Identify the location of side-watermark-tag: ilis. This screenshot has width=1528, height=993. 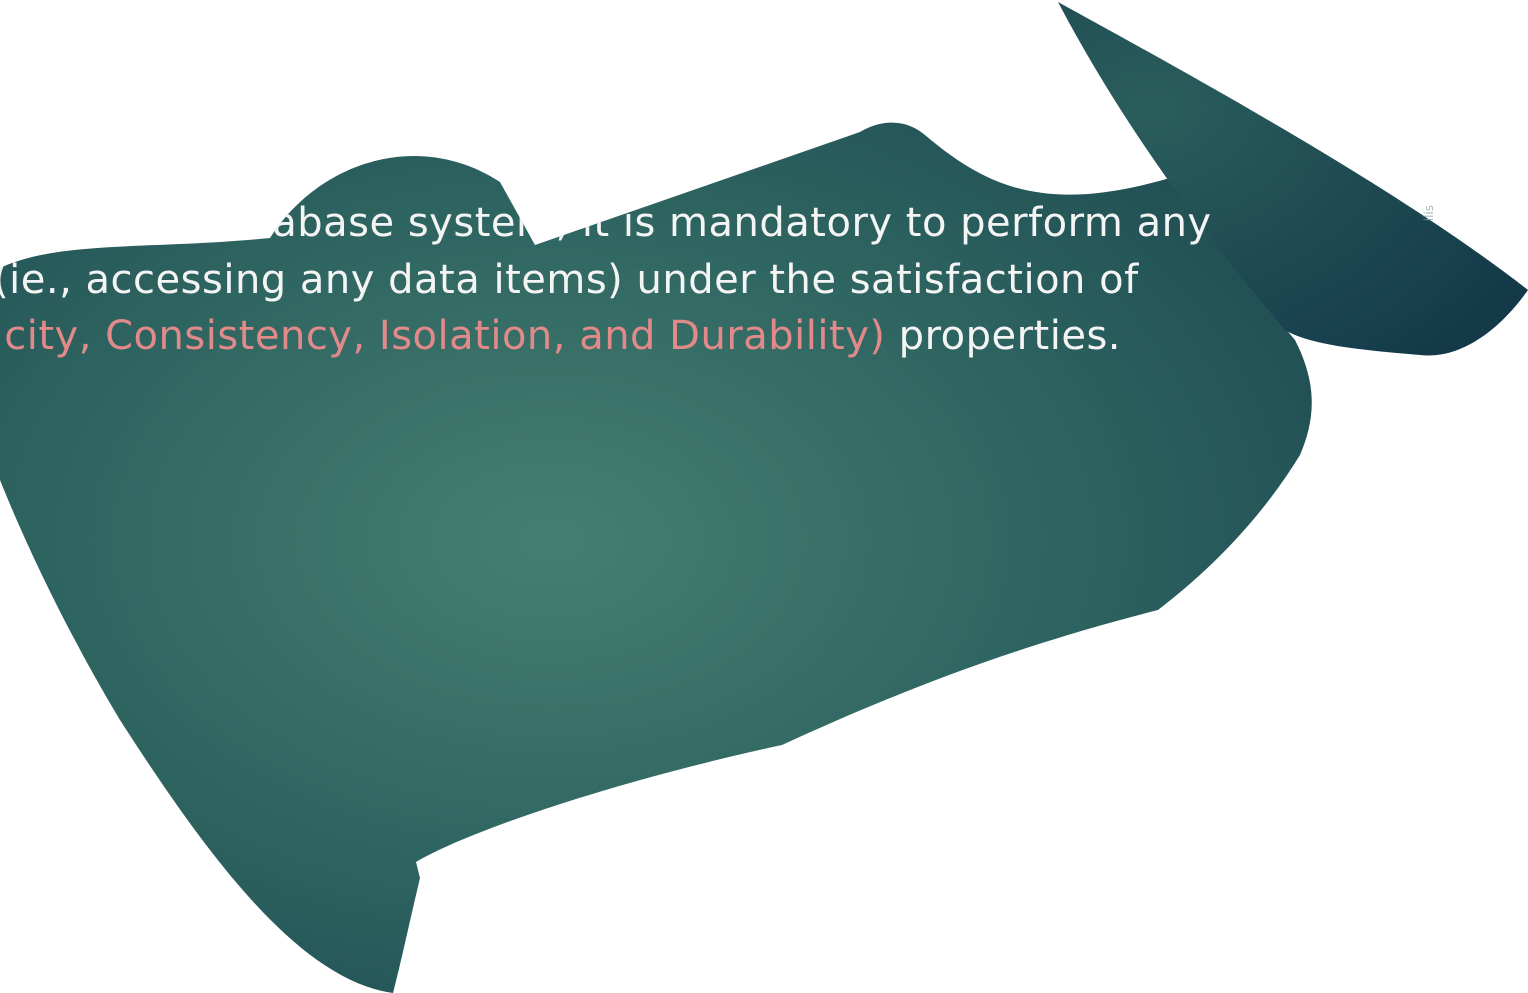
(1429, 213).